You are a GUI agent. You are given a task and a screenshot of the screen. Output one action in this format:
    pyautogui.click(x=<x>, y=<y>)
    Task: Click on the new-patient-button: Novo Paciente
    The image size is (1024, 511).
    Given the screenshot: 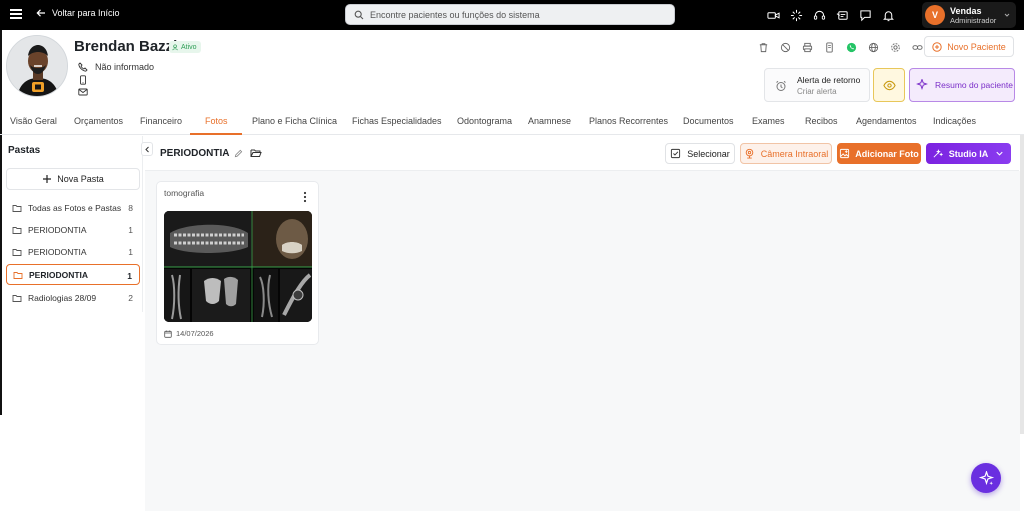 What is the action you would take?
    pyautogui.click(x=969, y=46)
    